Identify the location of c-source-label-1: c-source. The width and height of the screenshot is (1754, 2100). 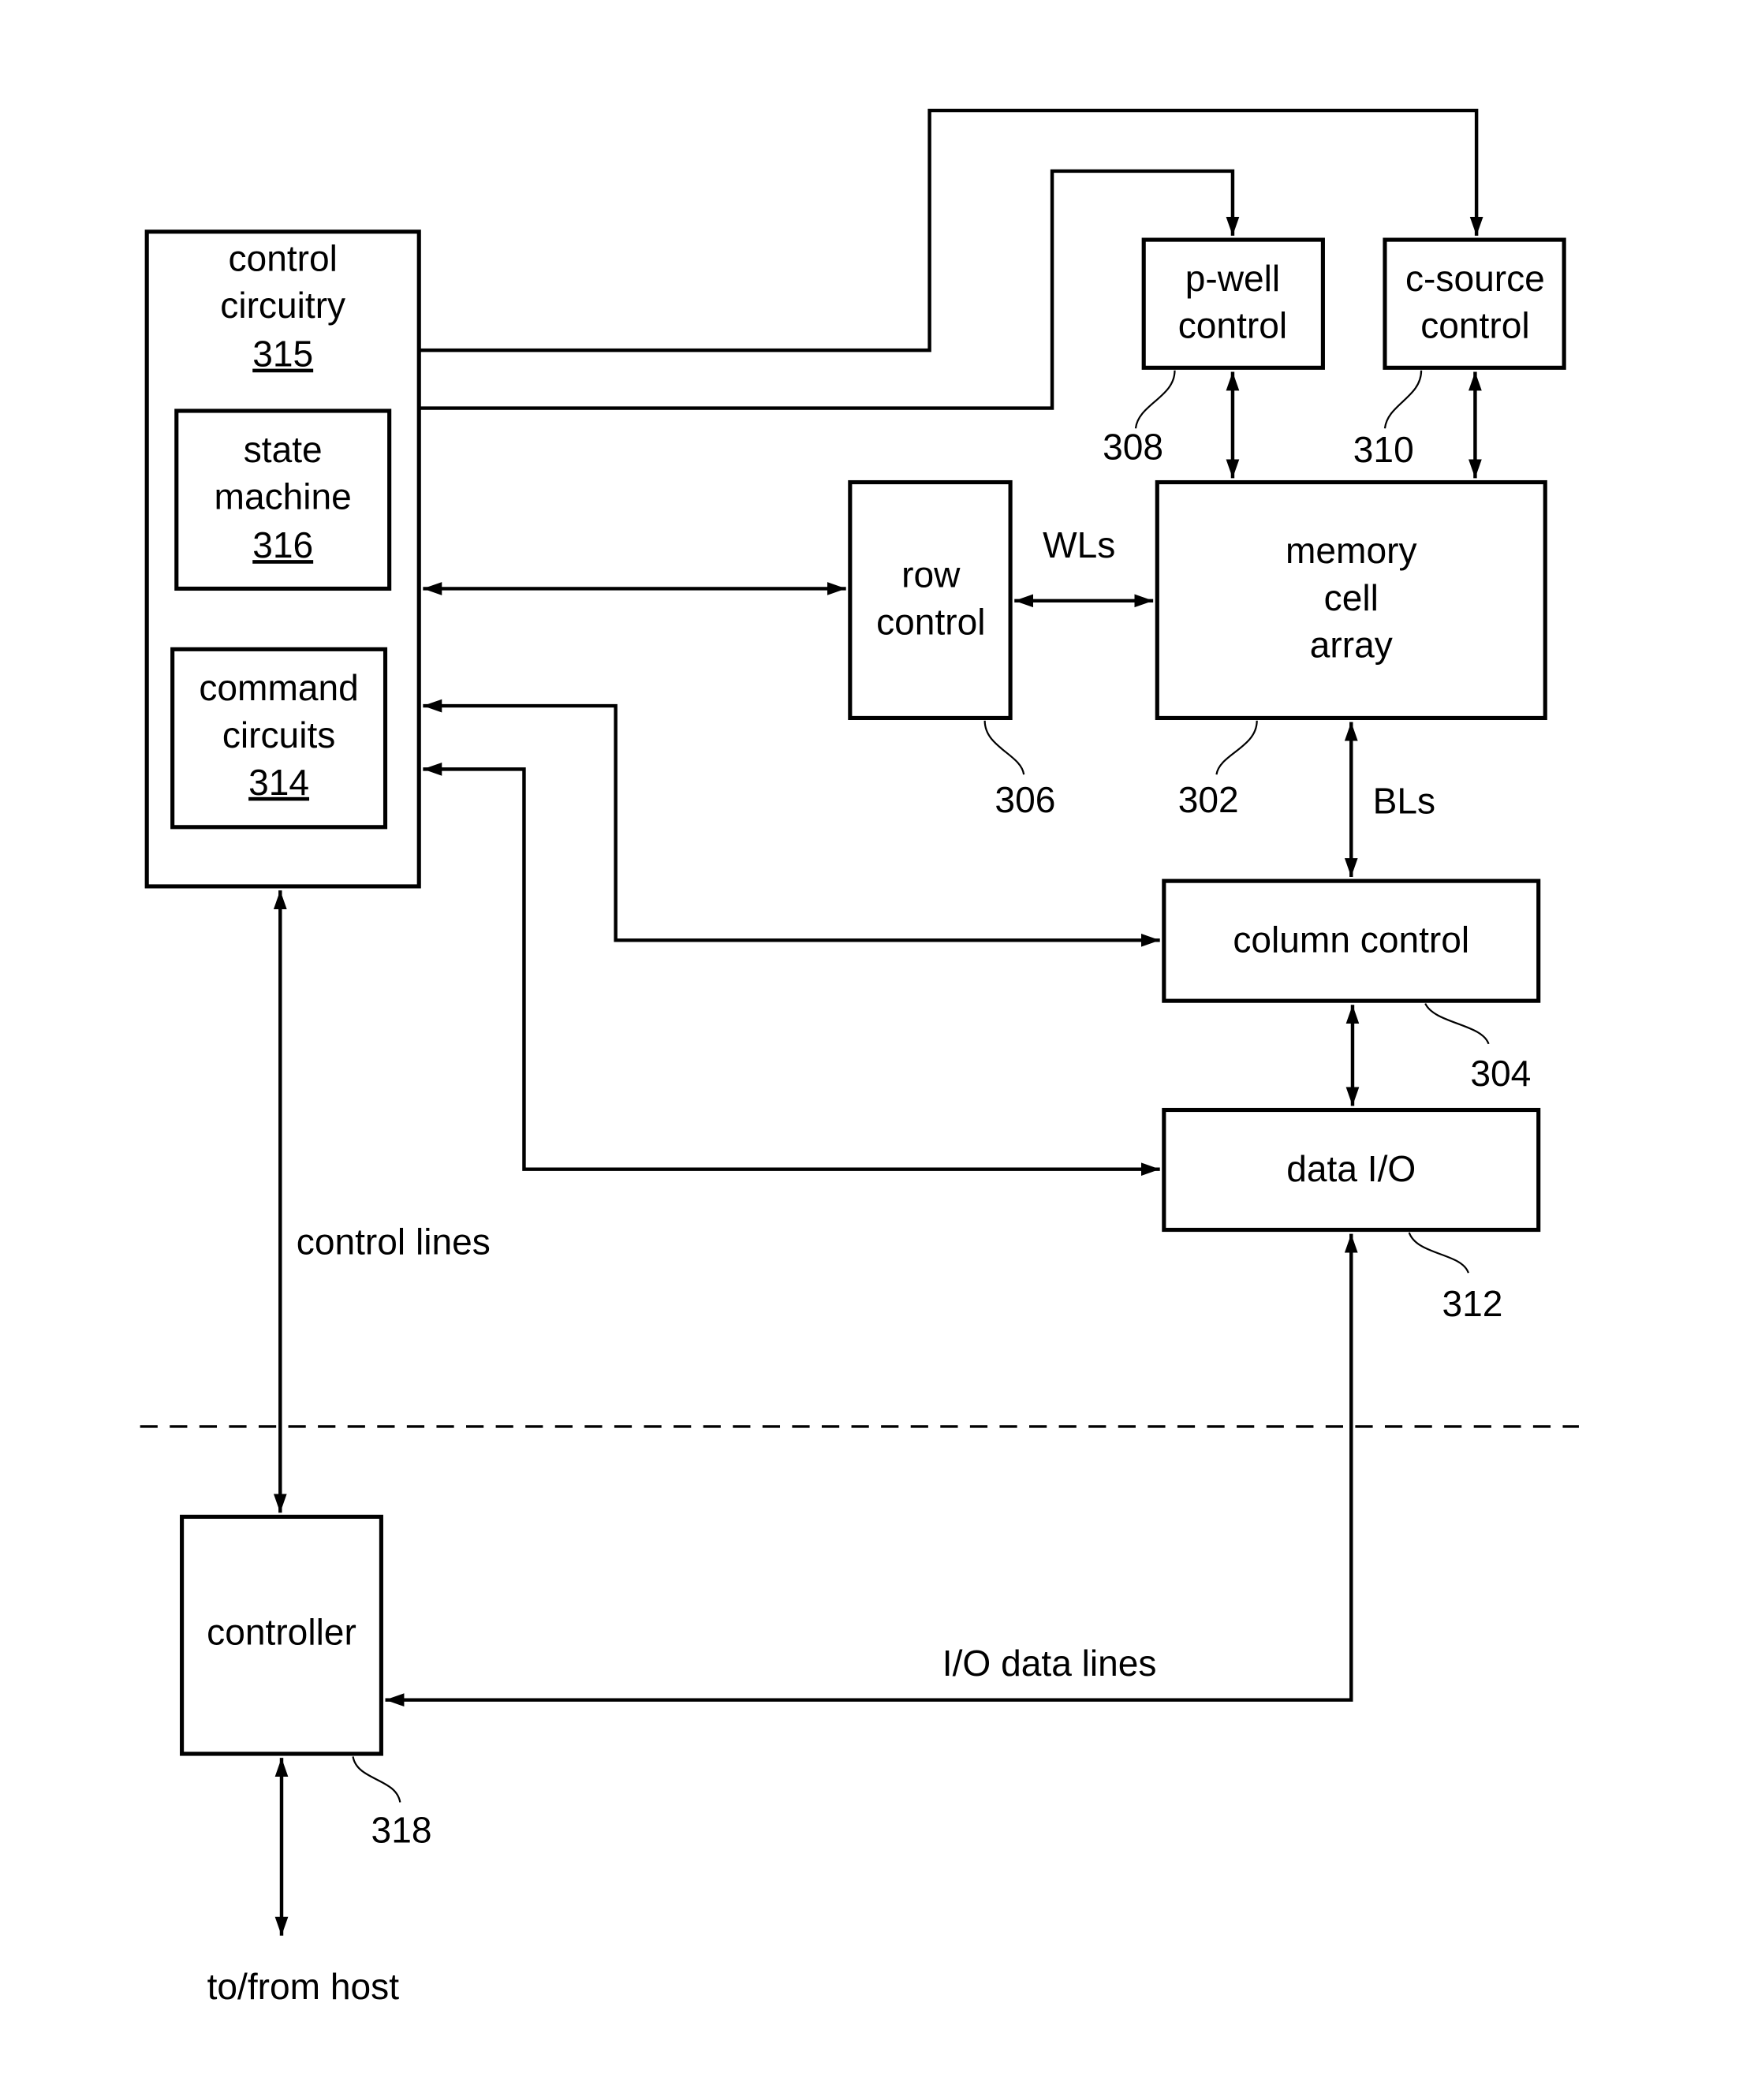
(1475, 278).